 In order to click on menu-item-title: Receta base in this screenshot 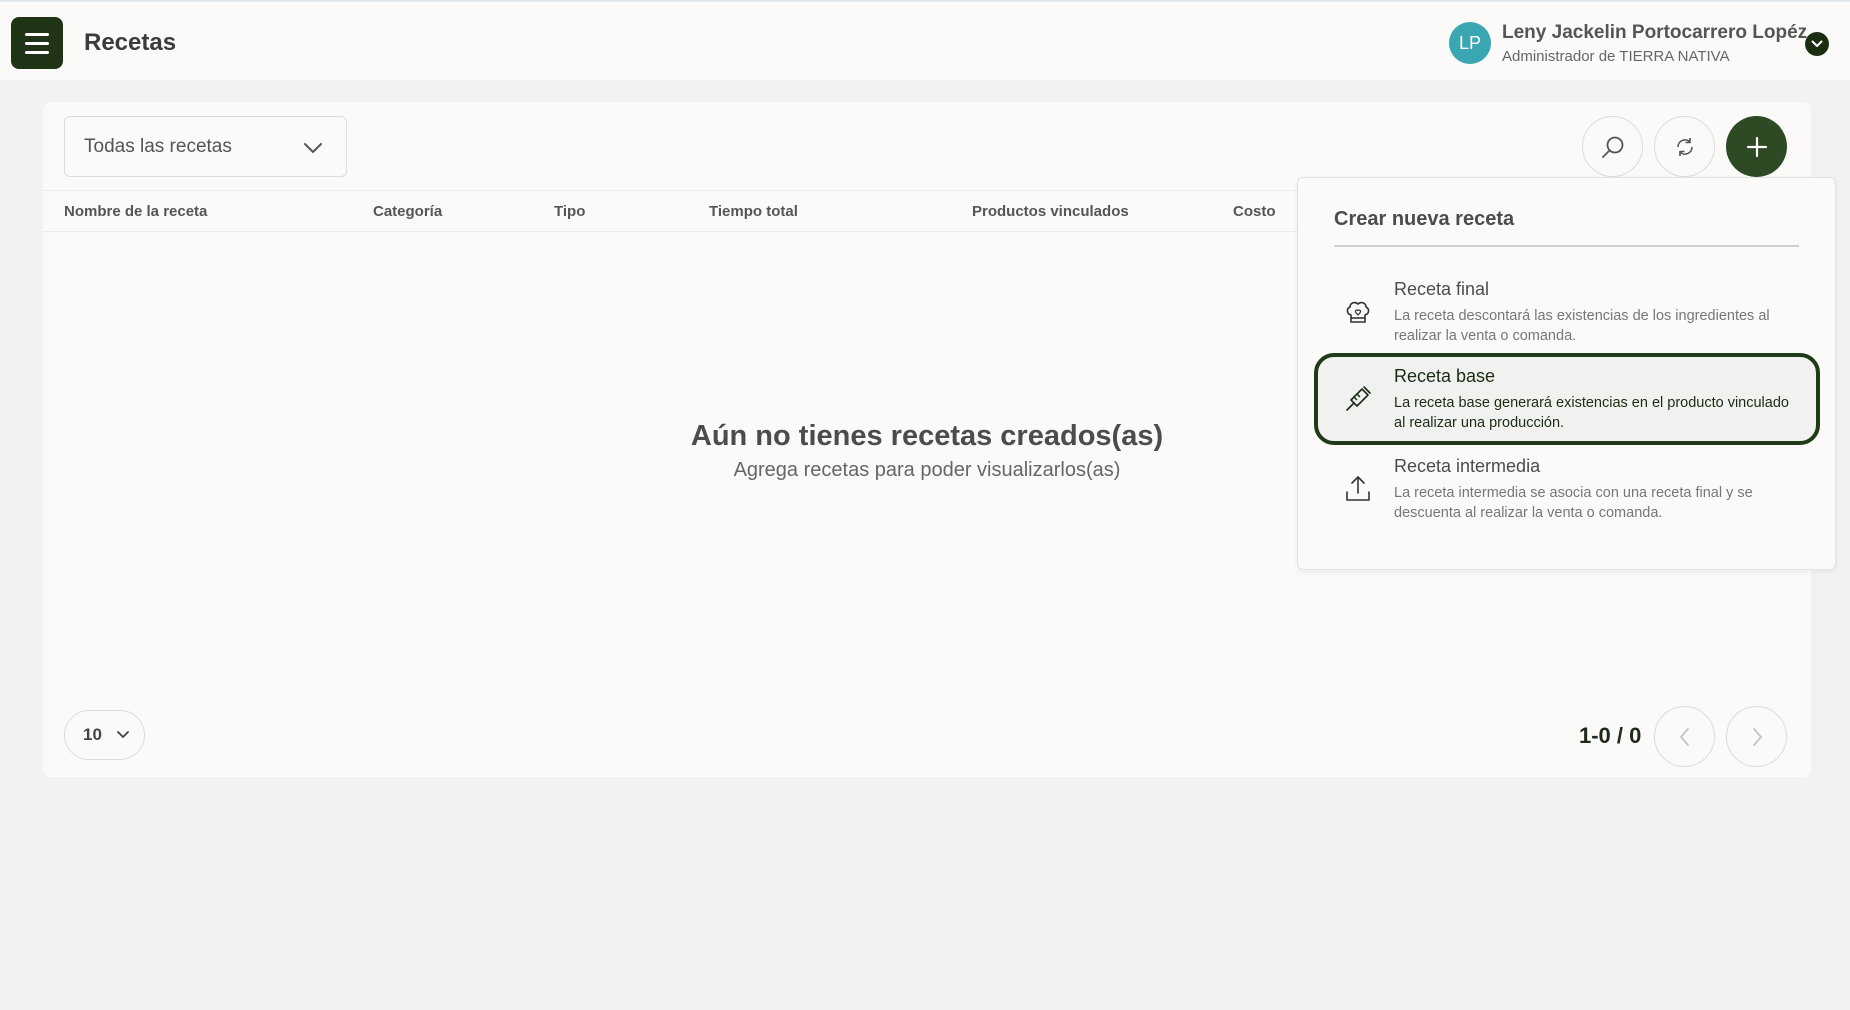, I will do `click(1445, 376)`.